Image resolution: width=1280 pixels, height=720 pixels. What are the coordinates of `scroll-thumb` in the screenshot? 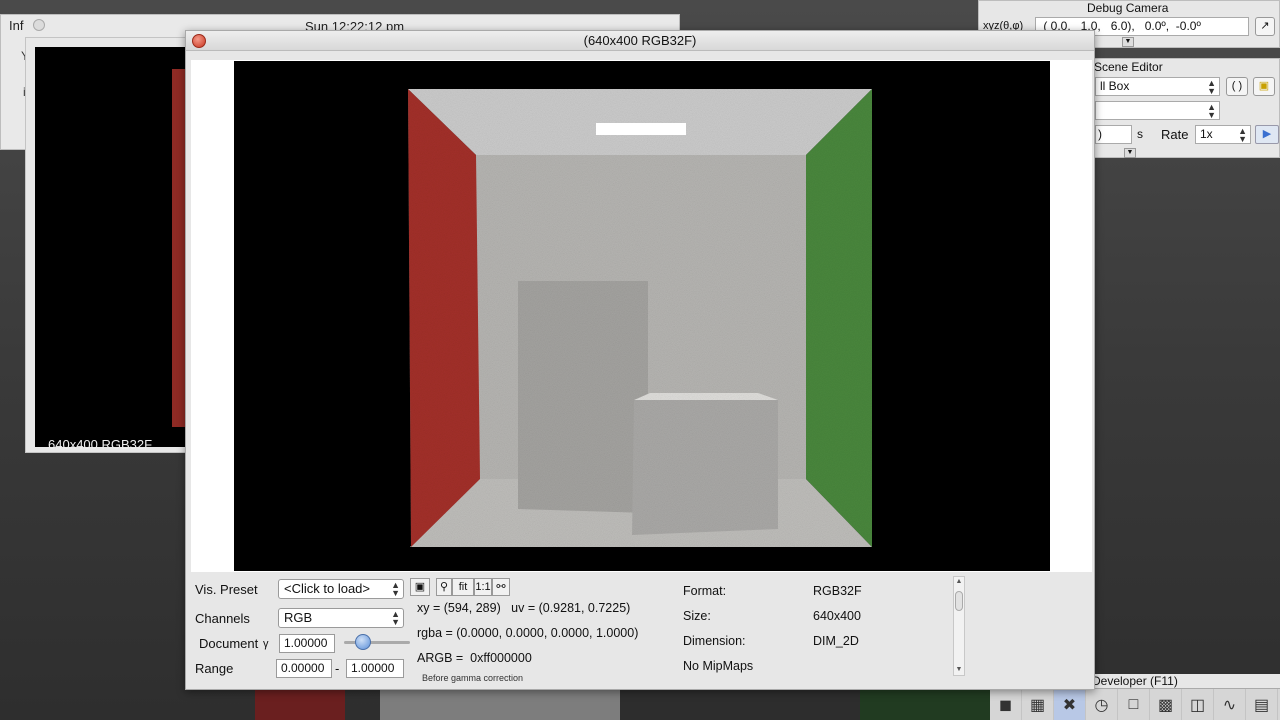 It's located at (959, 601).